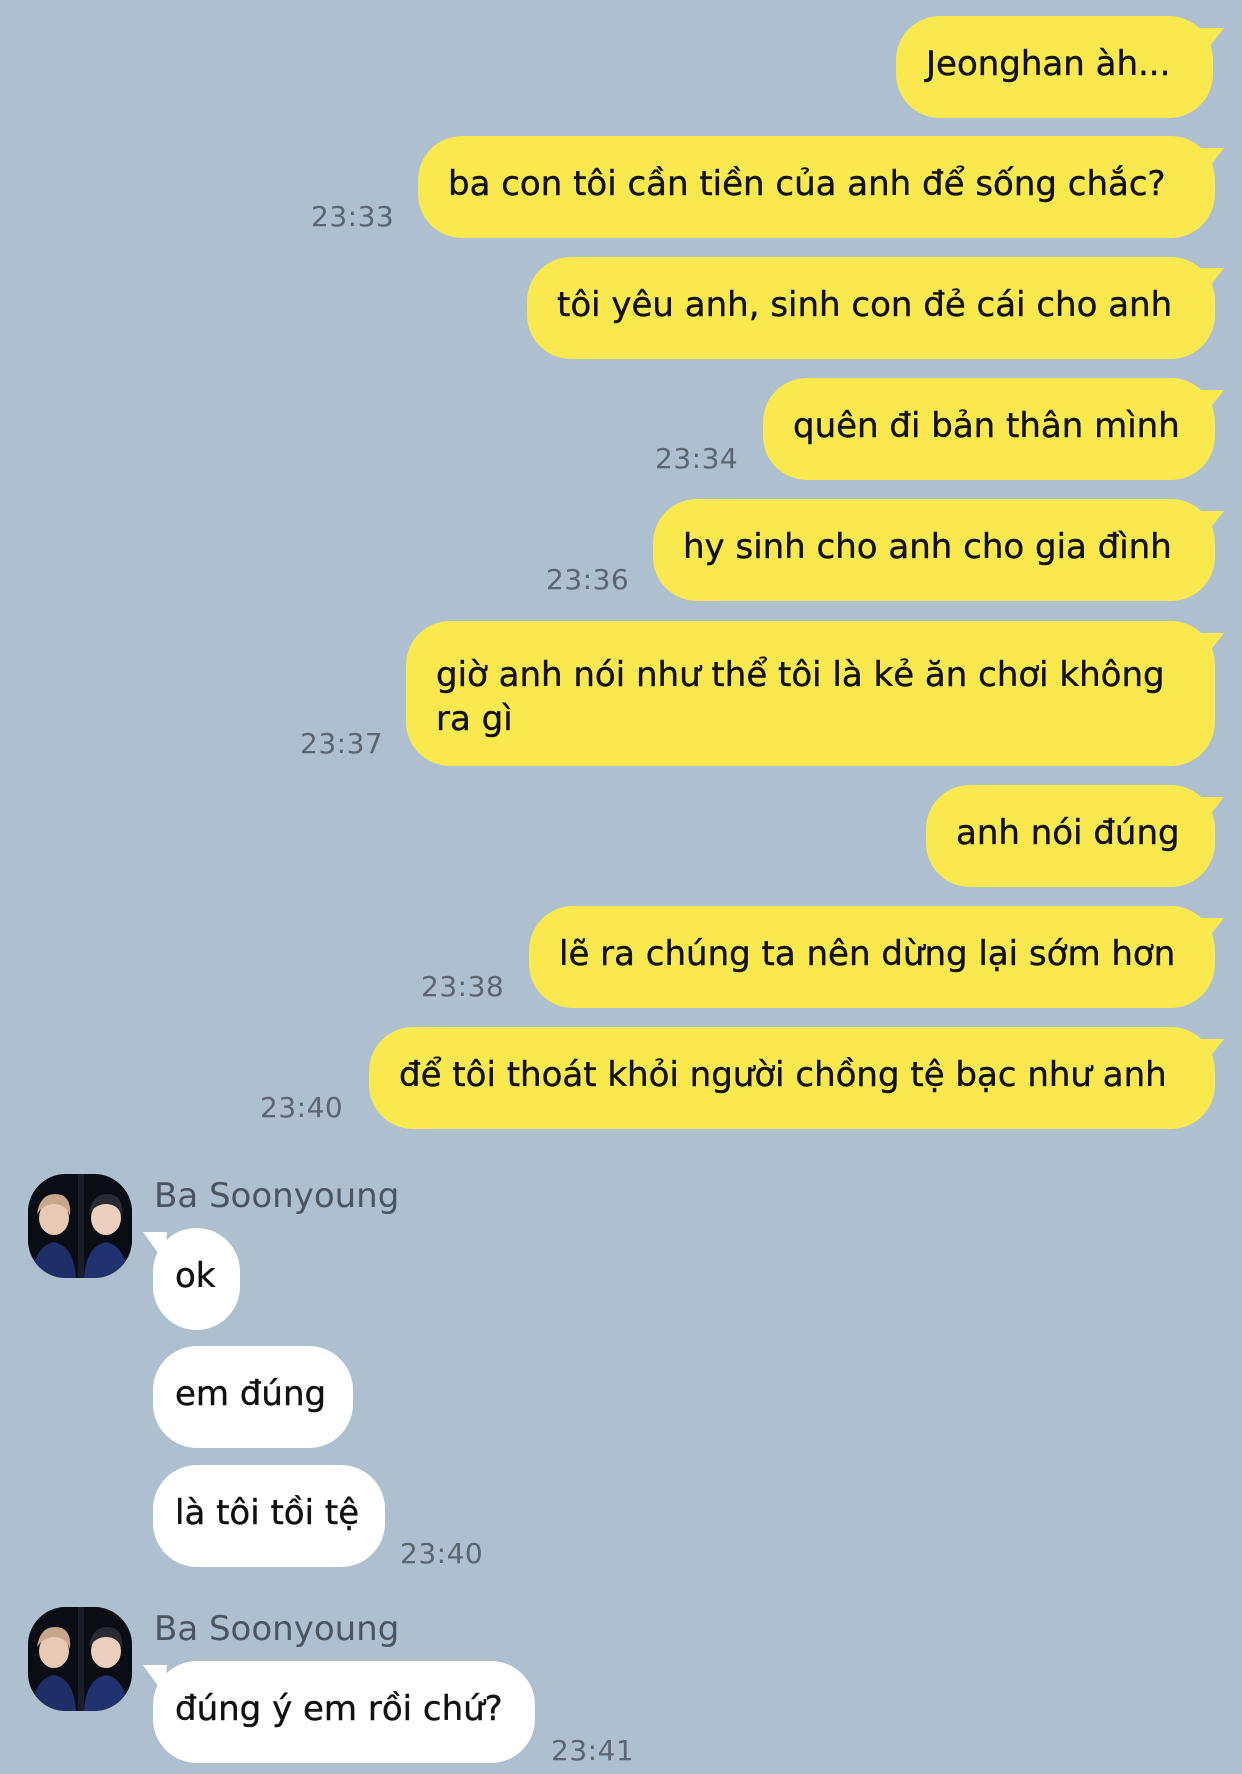 The image size is (1242, 1774). What do you see at coordinates (865, 305) in the screenshot?
I see `message-text: tôi yêu anh, sinh con đẻ cái cho anh` at bounding box center [865, 305].